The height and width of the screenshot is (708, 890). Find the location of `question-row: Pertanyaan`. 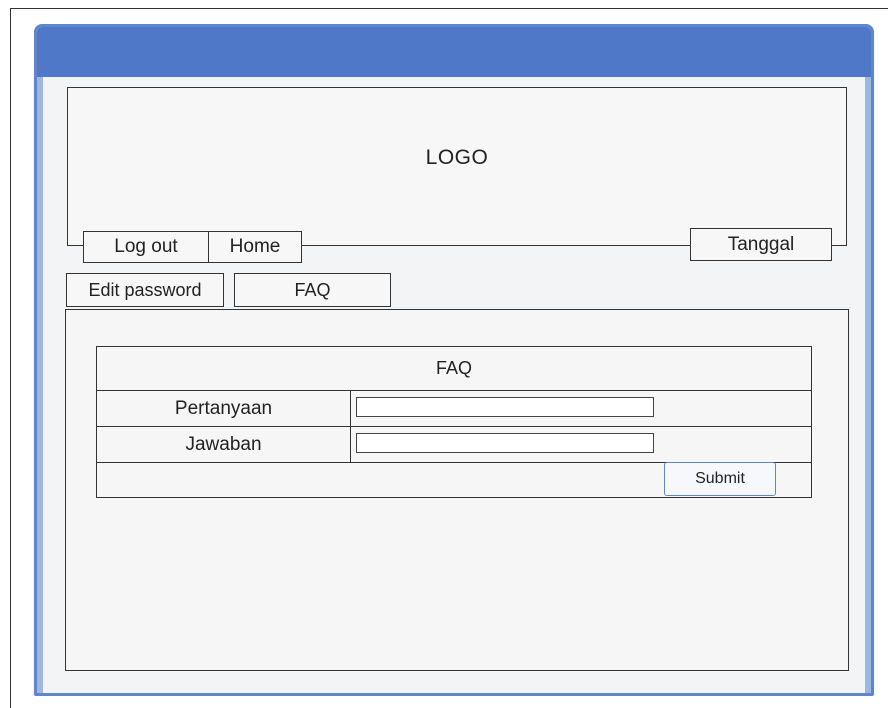

question-row: Pertanyaan is located at coordinates (454, 409).